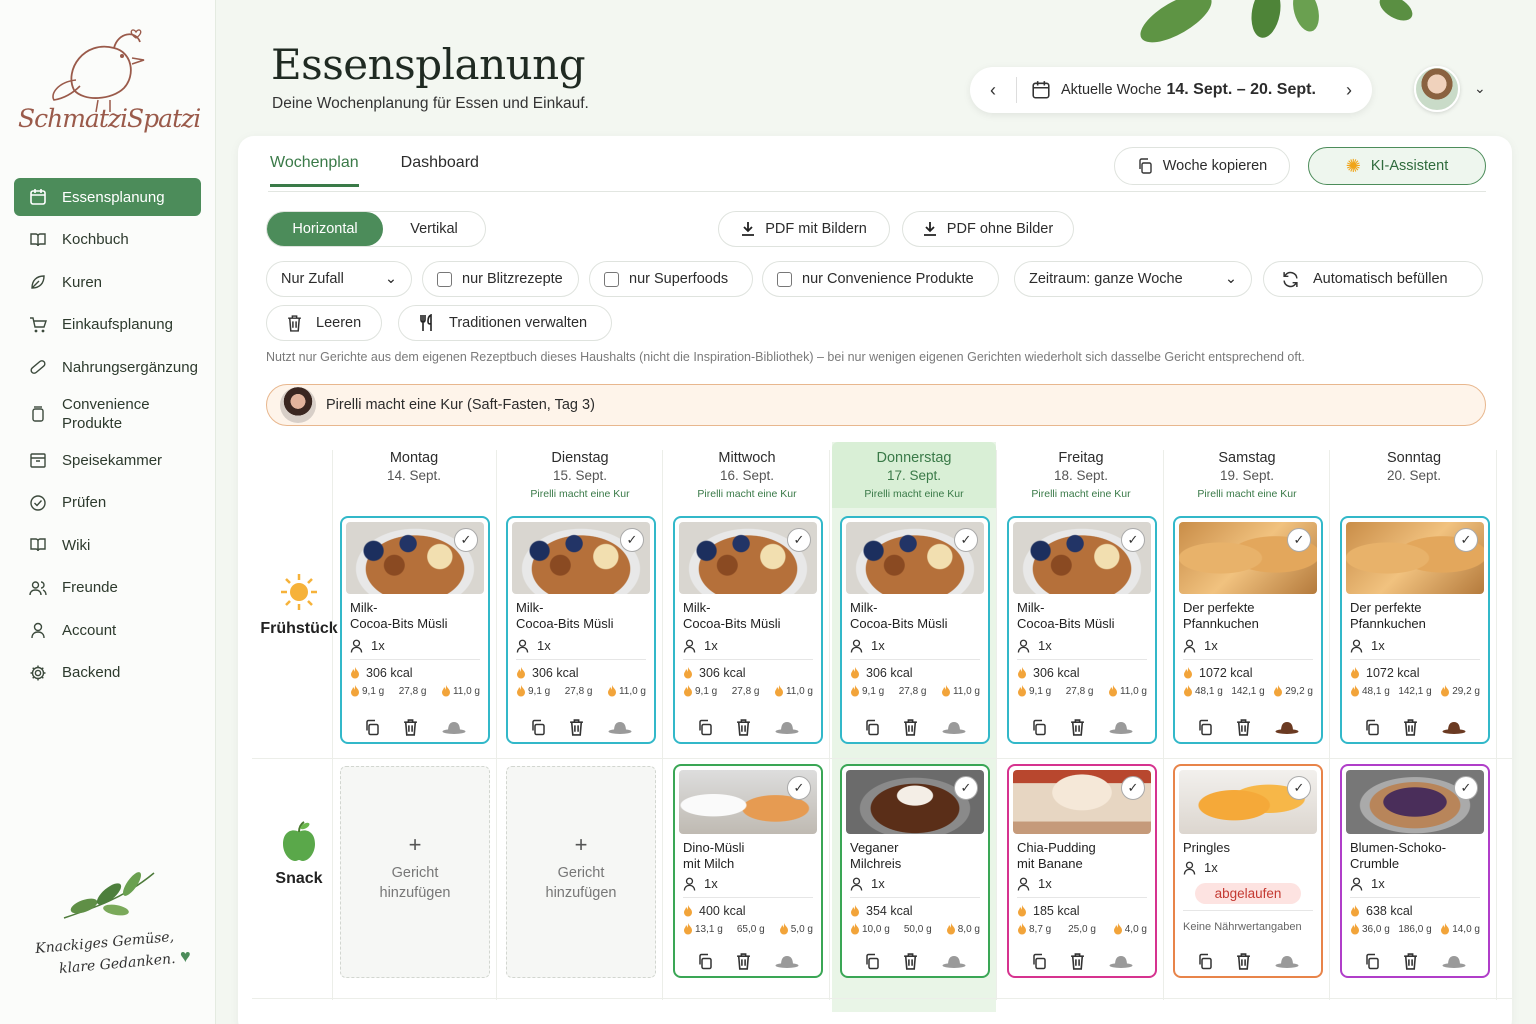 This screenshot has width=1536, height=1024. What do you see at coordinates (434, 229) in the screenshot?
I see `view-vertical-button: Vertikal` at bounding box center [434, 229].